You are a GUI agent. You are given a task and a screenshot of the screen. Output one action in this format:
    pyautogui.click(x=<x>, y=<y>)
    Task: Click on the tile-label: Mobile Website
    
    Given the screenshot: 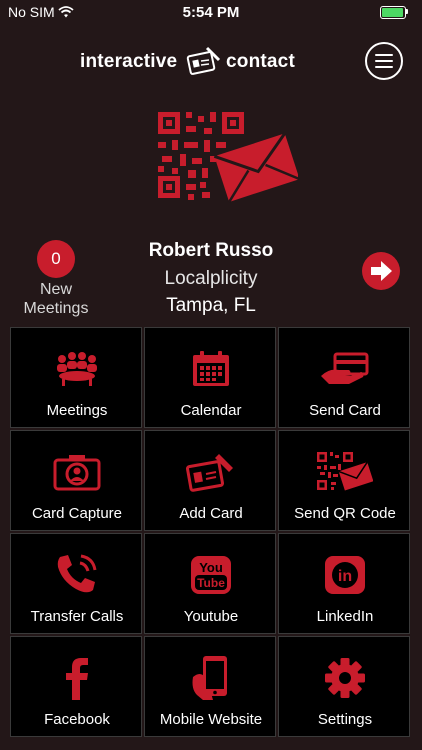 What is the action you would take?
    pyautogui.click(x=211, y=719)
    